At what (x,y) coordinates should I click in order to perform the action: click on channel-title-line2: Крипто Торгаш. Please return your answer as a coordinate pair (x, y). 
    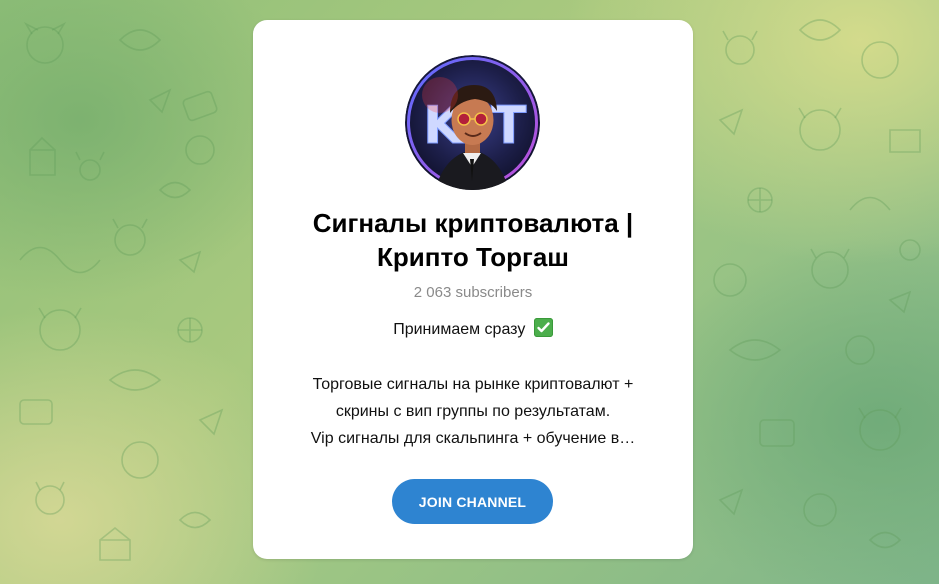
    Looking at the image, I should click on (473, 257).